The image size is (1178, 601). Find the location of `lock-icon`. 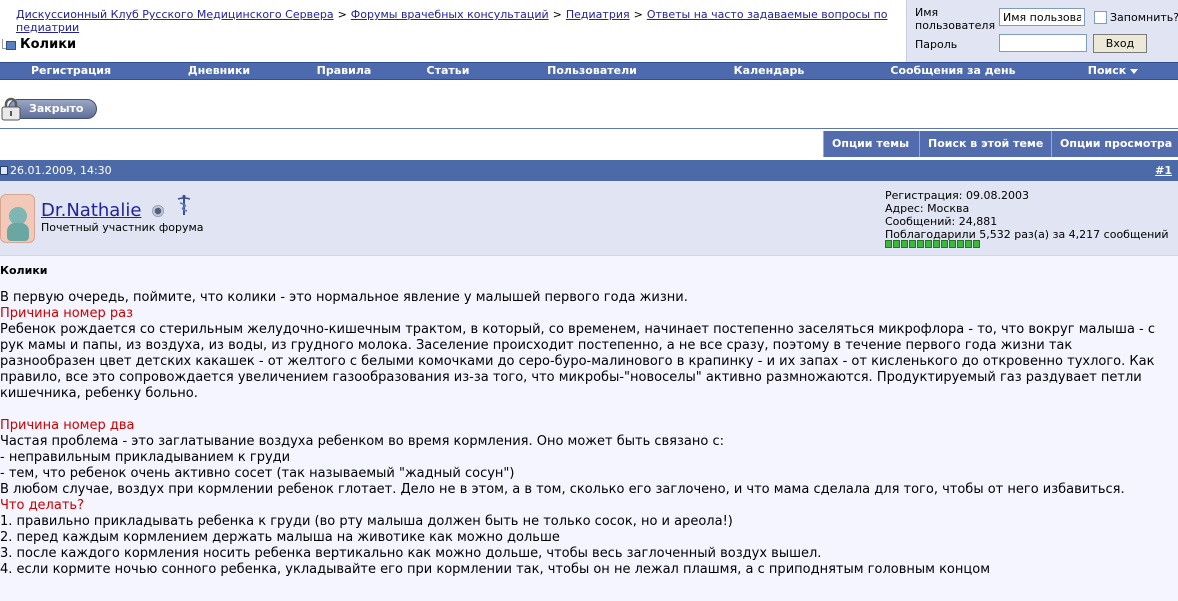

lock-icon is located at coordinates (11, 109).